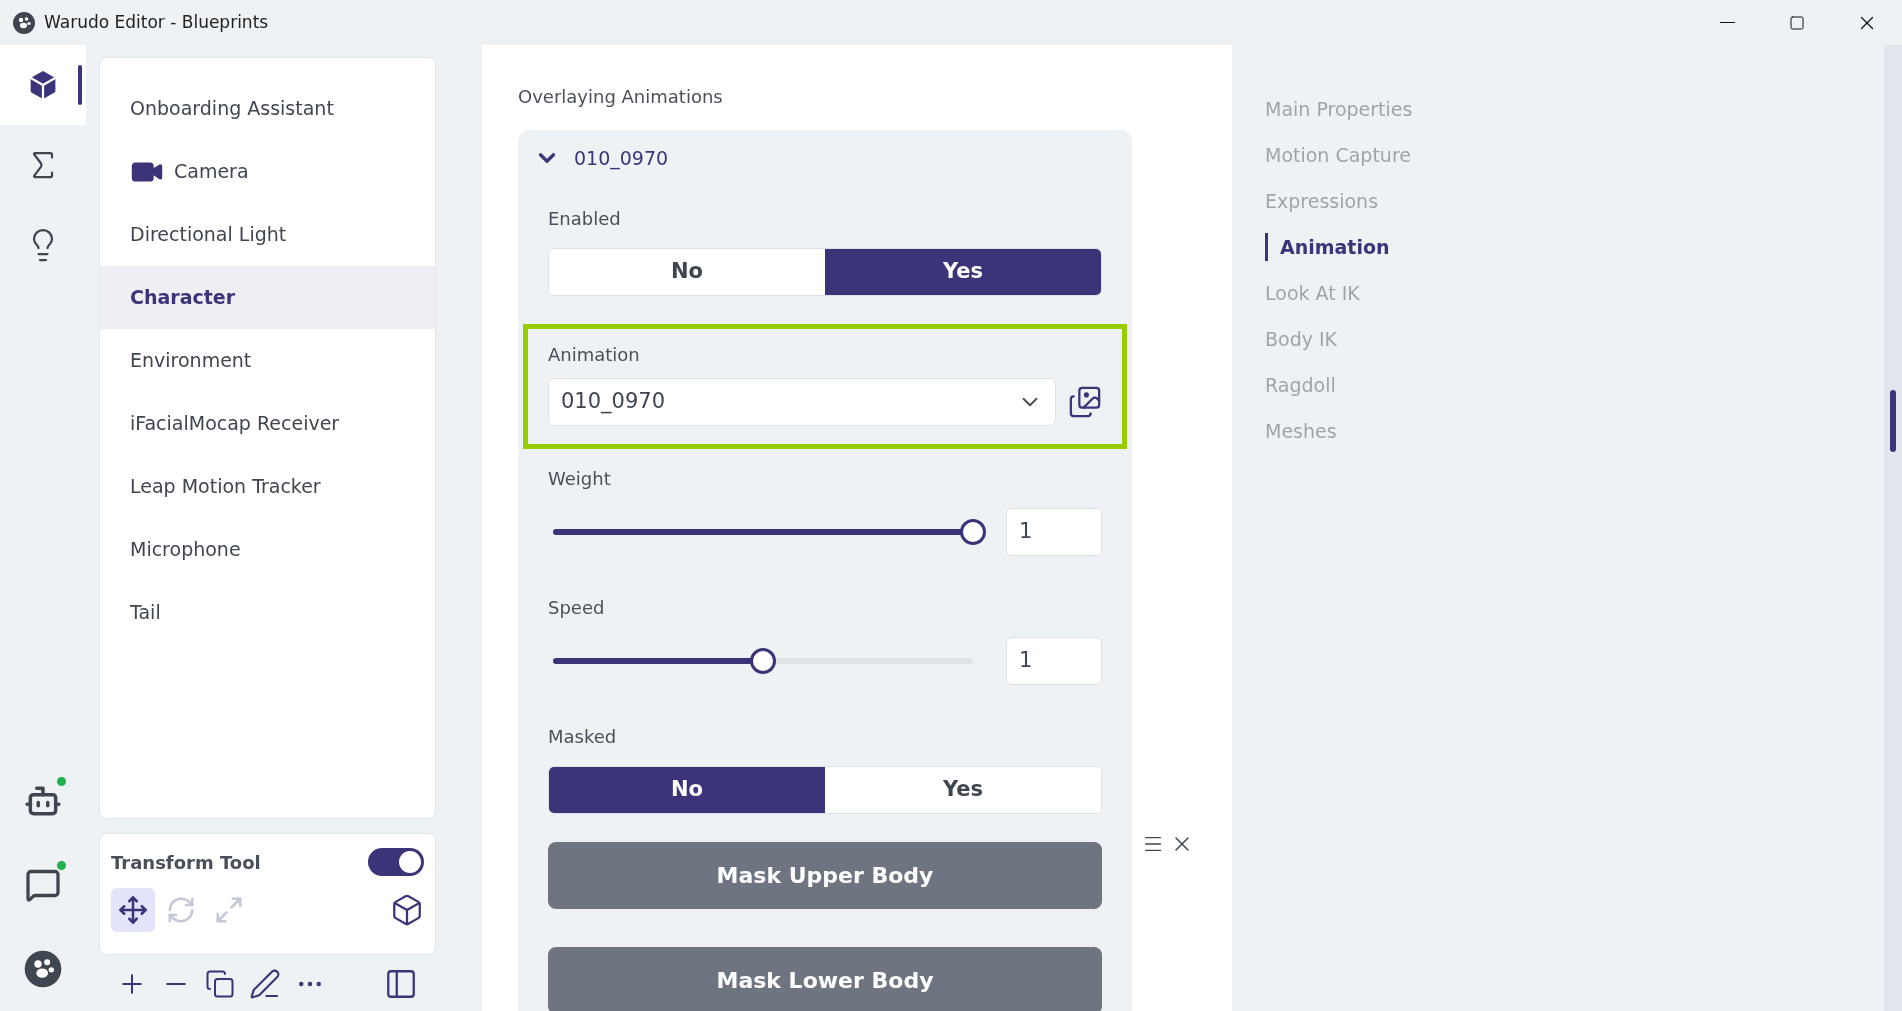 The height and width of the screenshot is (1011, 1902). I want to click on entity-list-item: Microphone, so click(267, 549).